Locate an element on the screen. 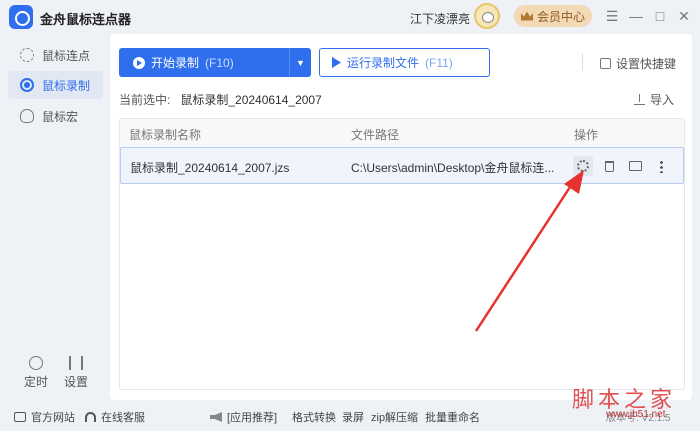  timer-label: 定时 is located at coordinates (35, 382).